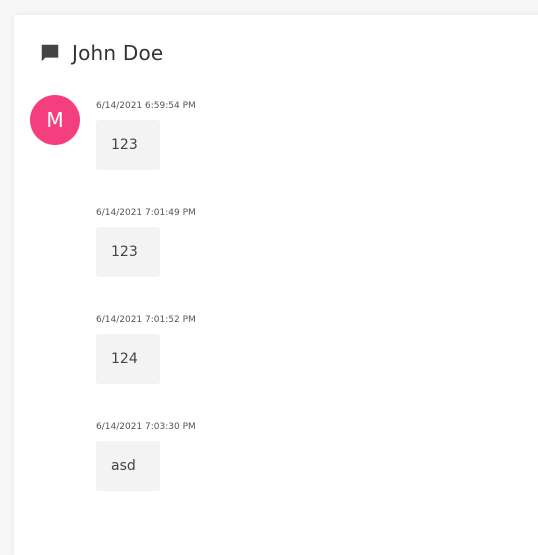  I want to click on message-item: 6/14/2021 6:59:54 PM 123, so click(146, 153).